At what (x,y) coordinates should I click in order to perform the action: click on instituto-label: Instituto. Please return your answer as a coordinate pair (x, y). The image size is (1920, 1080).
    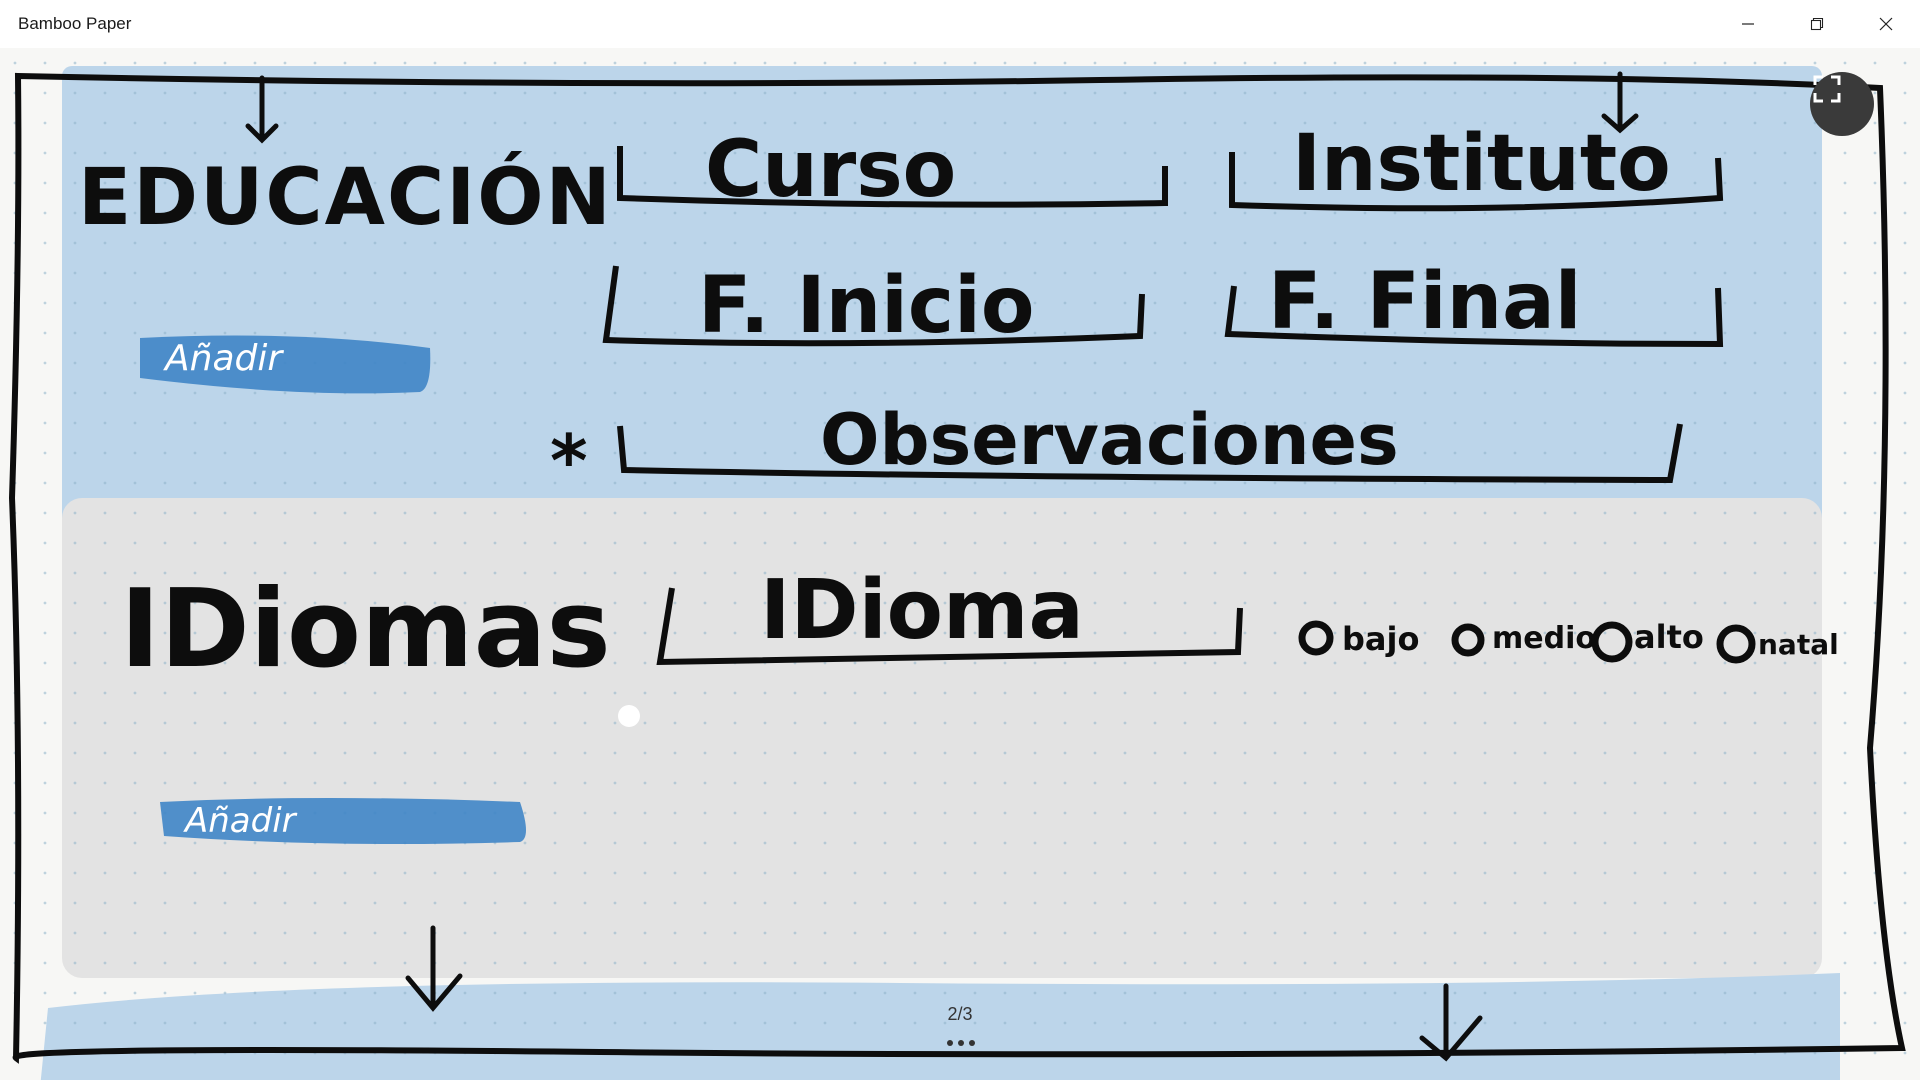
    Looking at the image, I should click on (1481, 164).